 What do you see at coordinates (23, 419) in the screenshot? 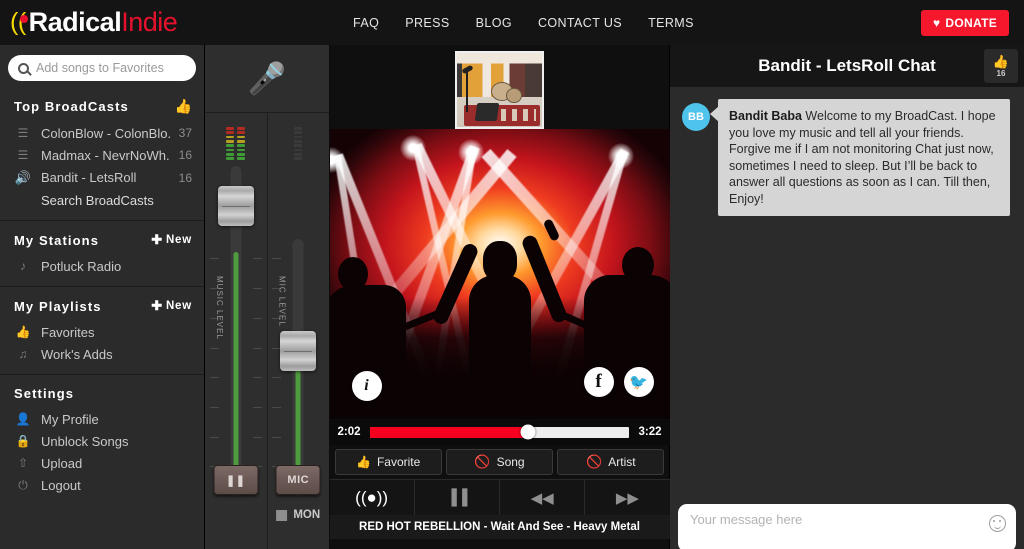
I see `user-icon: 👤` at bounding box center [23, 419].